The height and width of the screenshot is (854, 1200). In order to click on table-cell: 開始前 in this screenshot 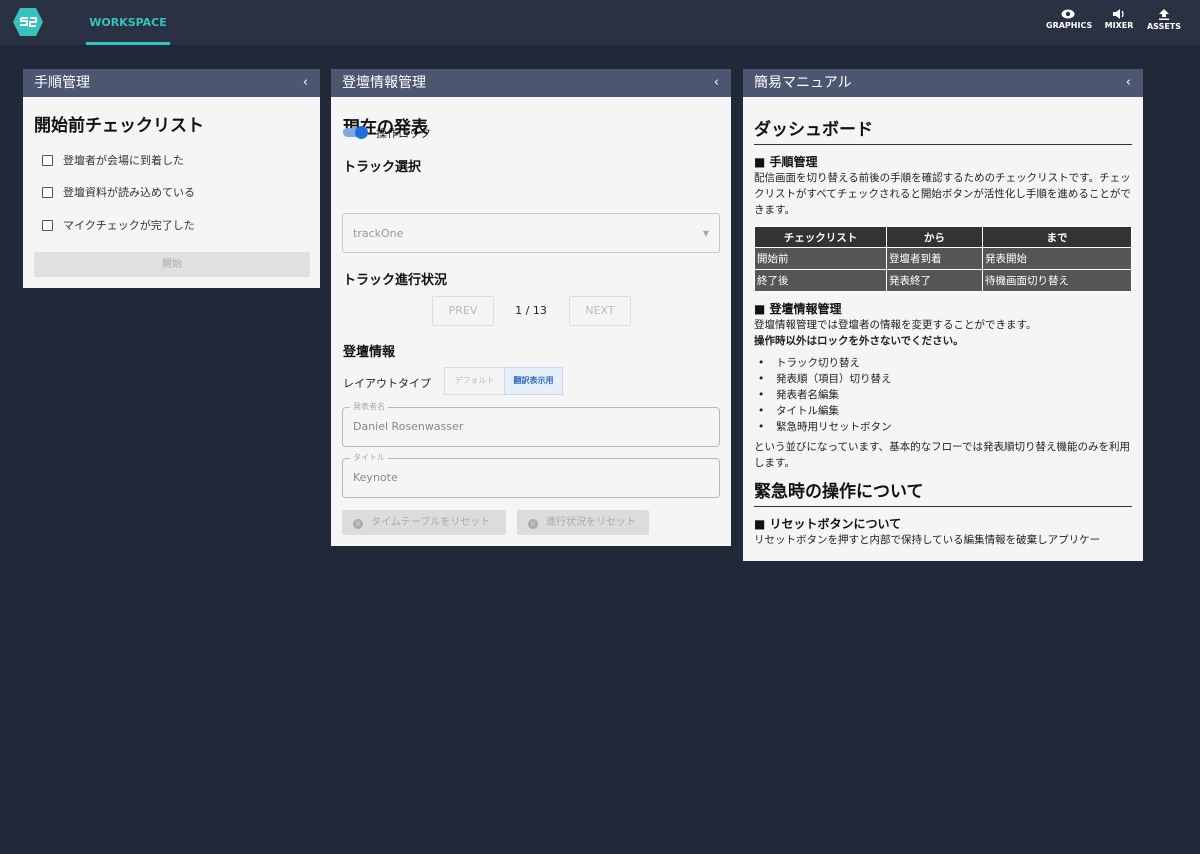, I will do `click(820, 258)`.